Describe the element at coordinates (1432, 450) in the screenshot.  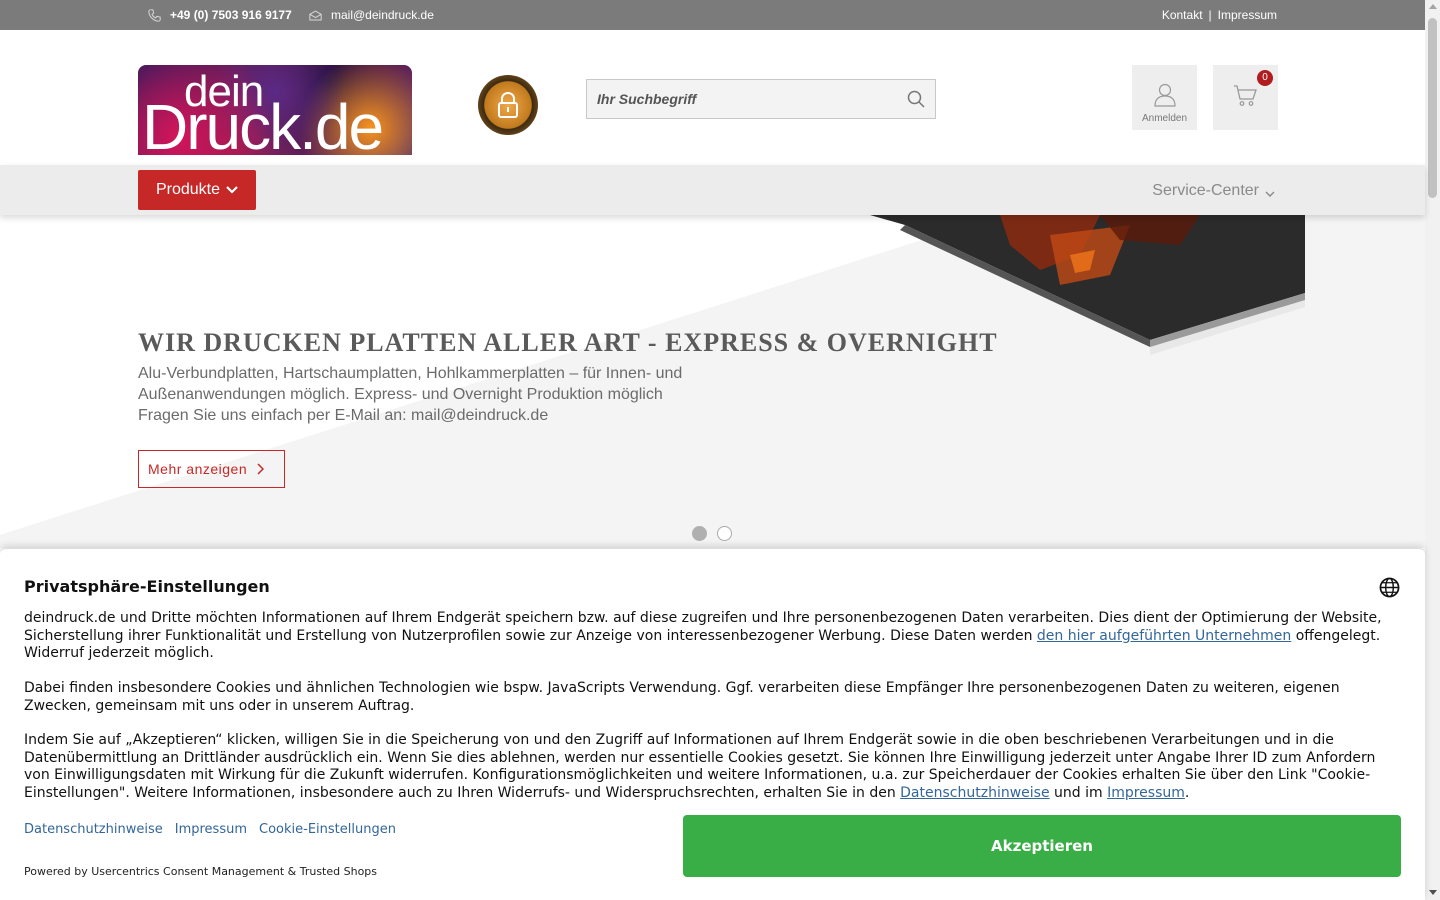
I see `page-scrollbar` at that location.